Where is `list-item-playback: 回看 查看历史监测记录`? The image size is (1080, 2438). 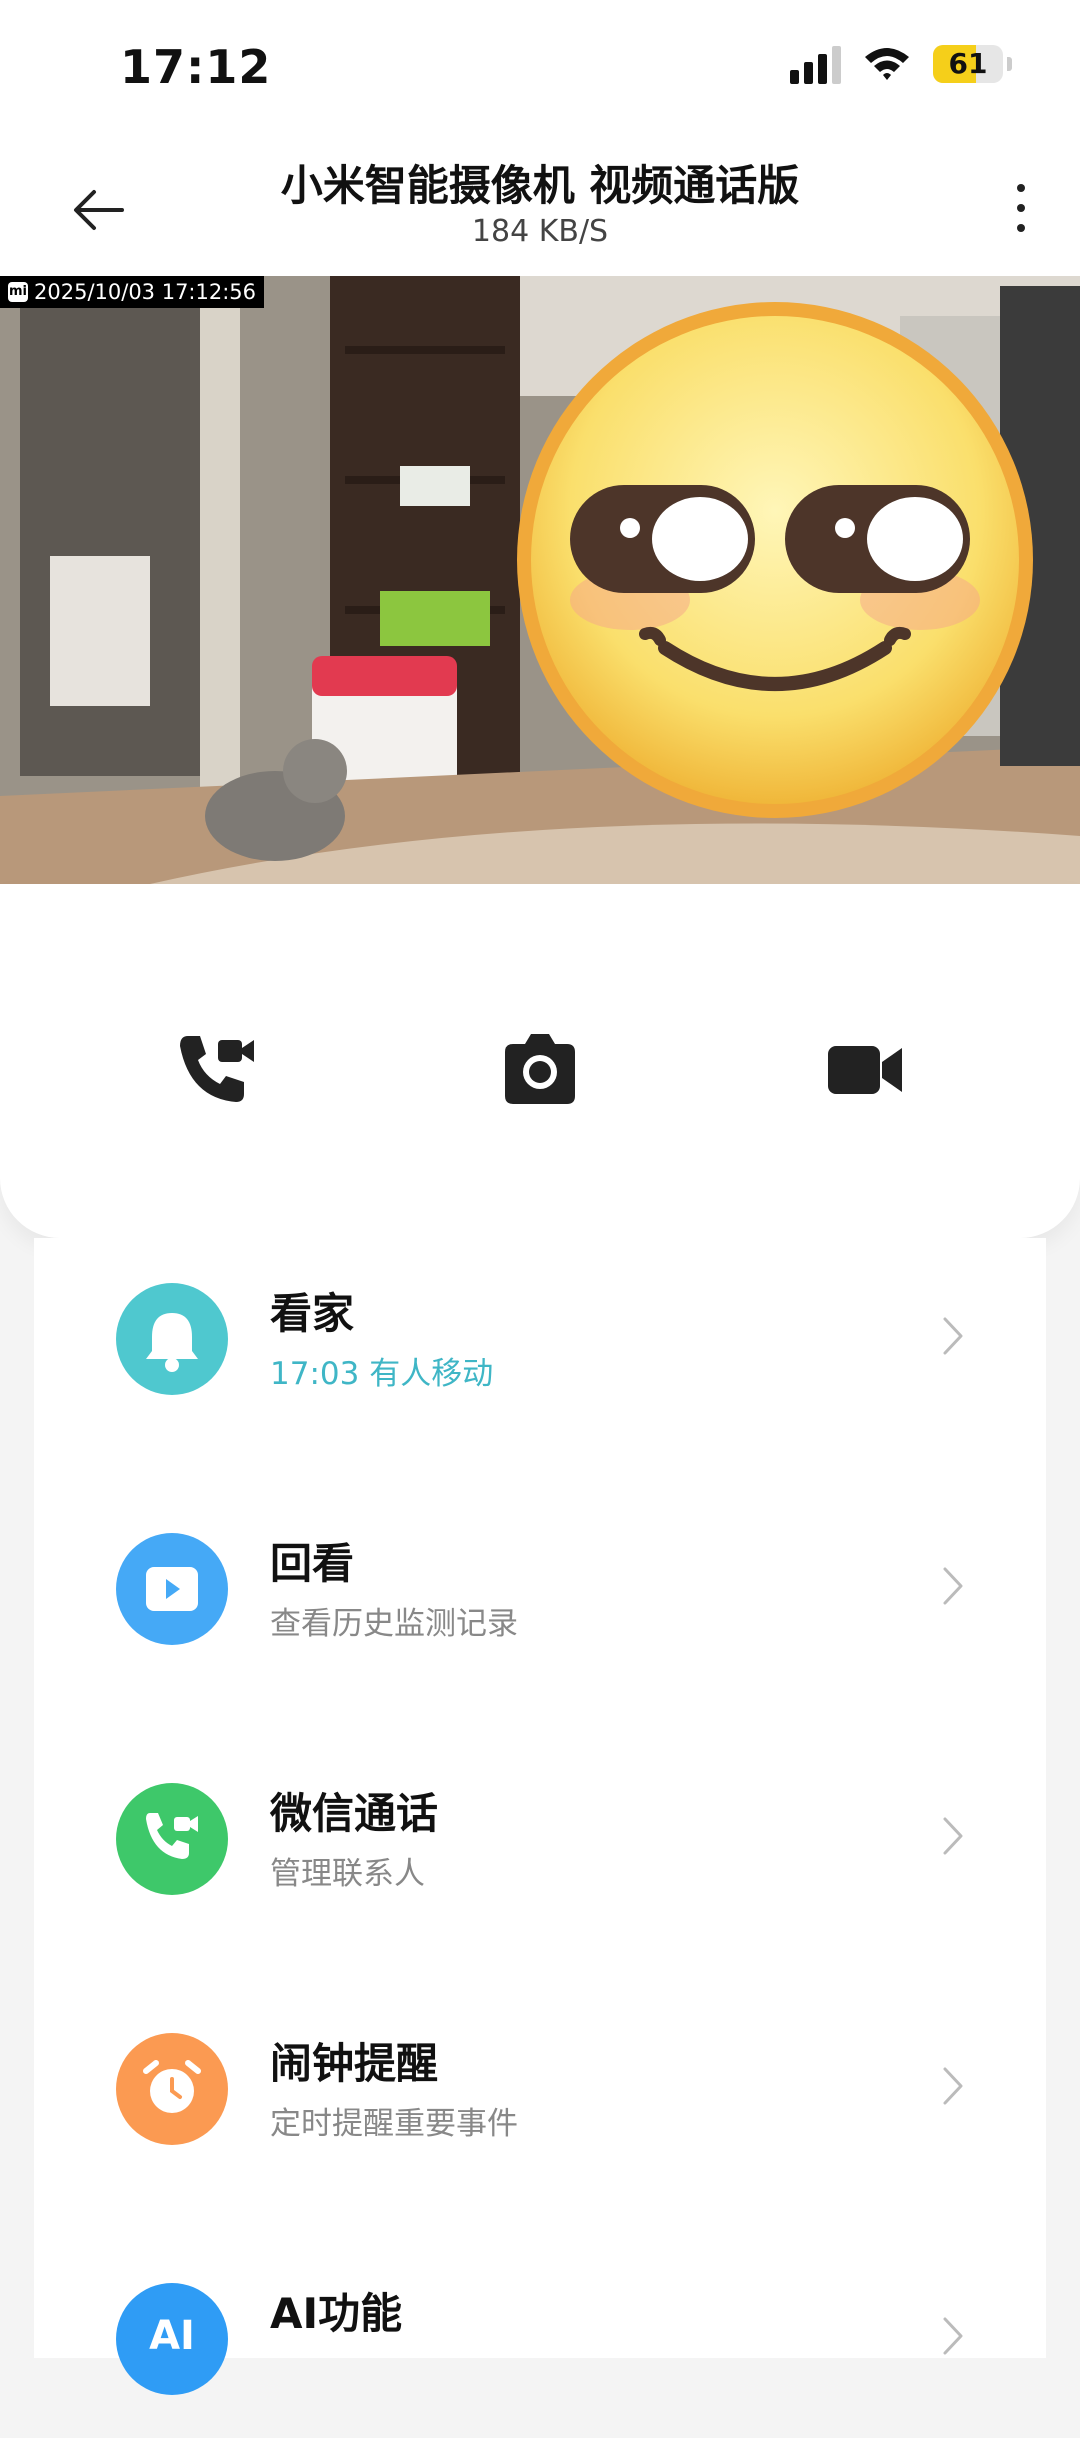
list-item-playback: 回看 查看历史监测记录 is located at coordinates (540, 1588).